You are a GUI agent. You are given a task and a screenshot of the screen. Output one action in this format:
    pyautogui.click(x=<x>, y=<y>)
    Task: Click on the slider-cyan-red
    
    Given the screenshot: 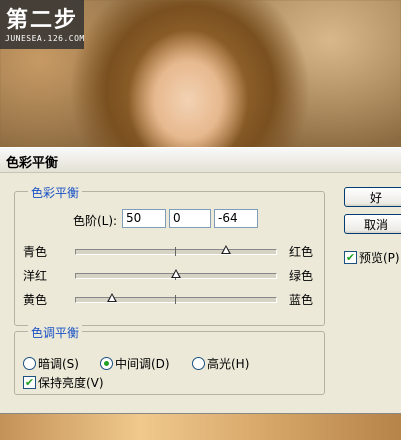 What is the action you would take?
    pyautogui.click(x=176, y=250)
    